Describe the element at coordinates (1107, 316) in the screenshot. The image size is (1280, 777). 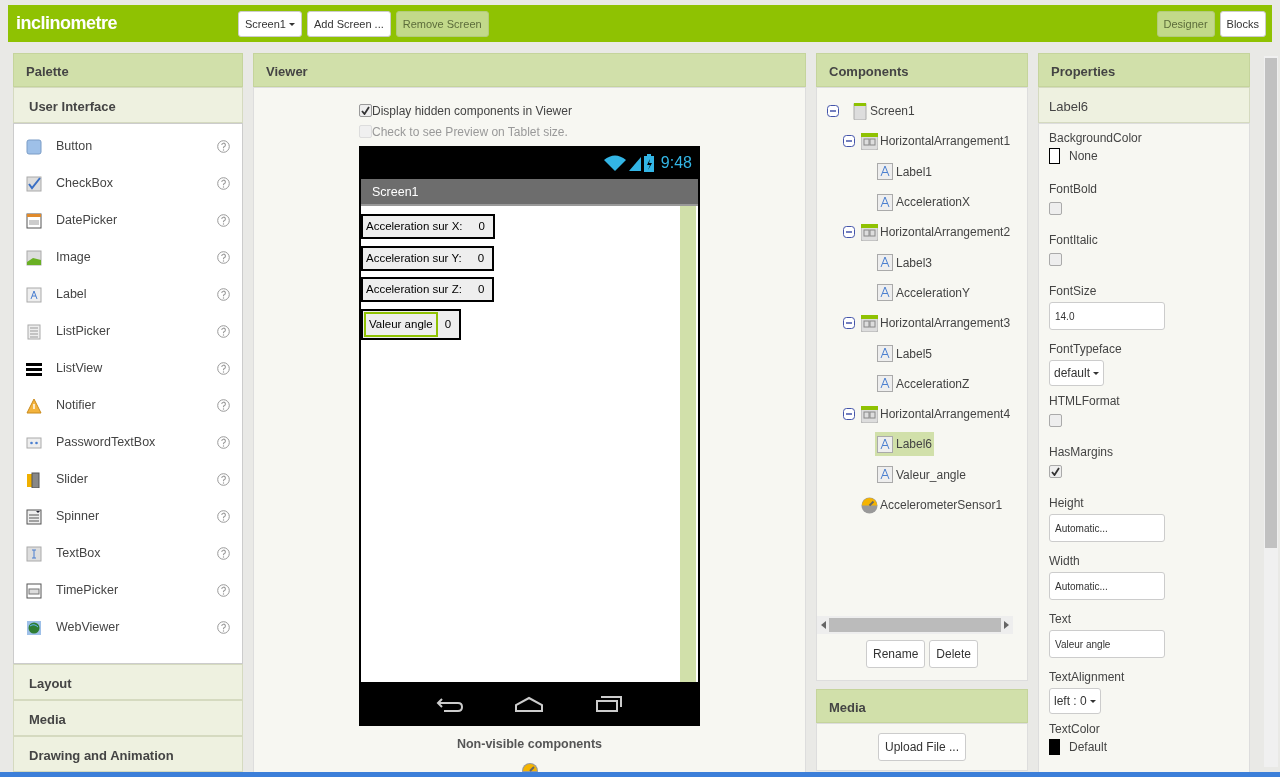
I see `property-field: 14.0` at that location.